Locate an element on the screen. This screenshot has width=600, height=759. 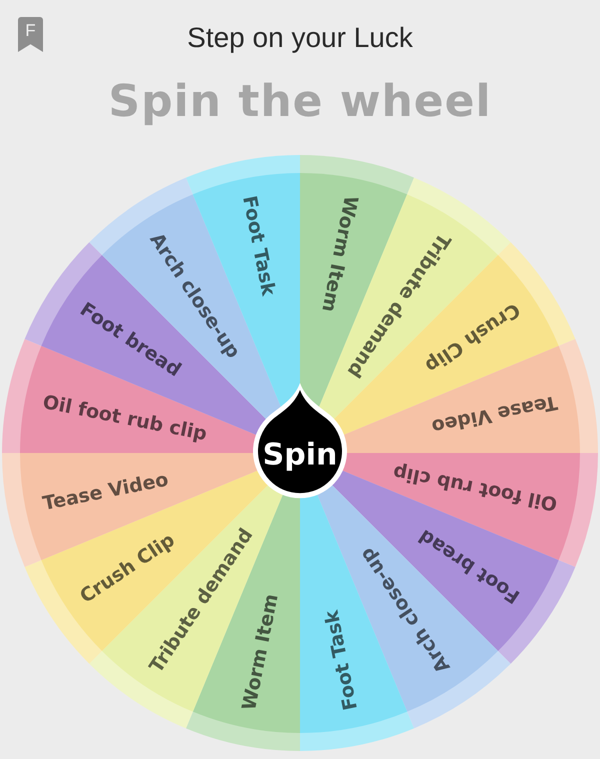
spin-button: Spin is located at coordinates (300, 440).